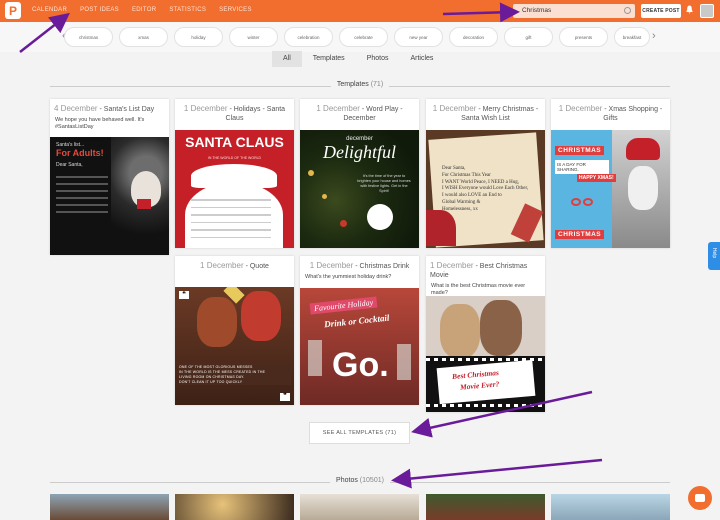 Image resolution: width=720 pixels, height=520 pixels. I want to click on chat-button, so click(700, 498).